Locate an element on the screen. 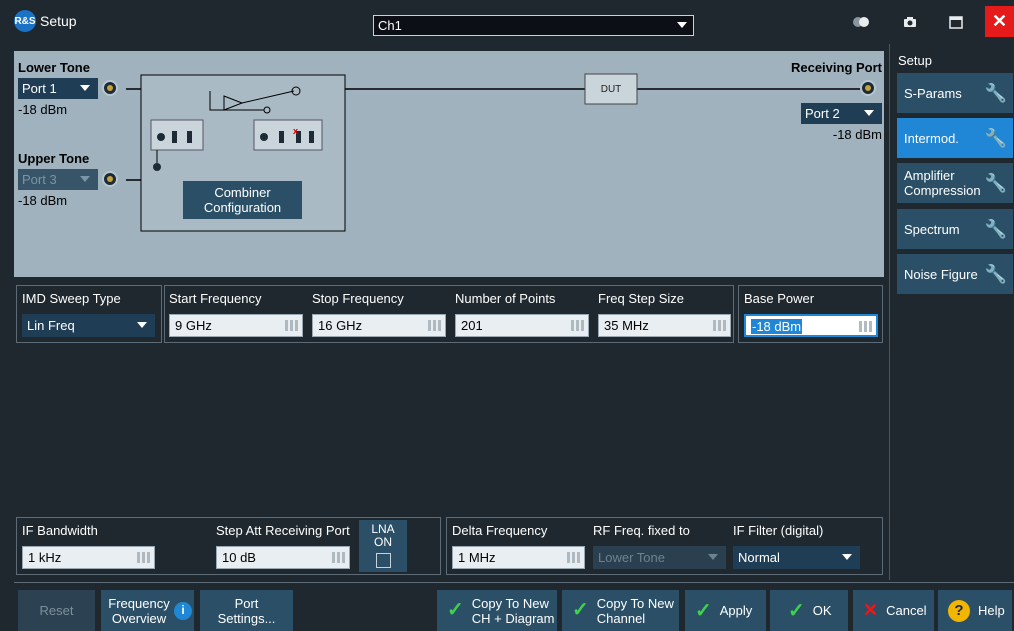 This screenshot has width=1014, height=631. reset-button: Reset is located at coordinates (56, 610).